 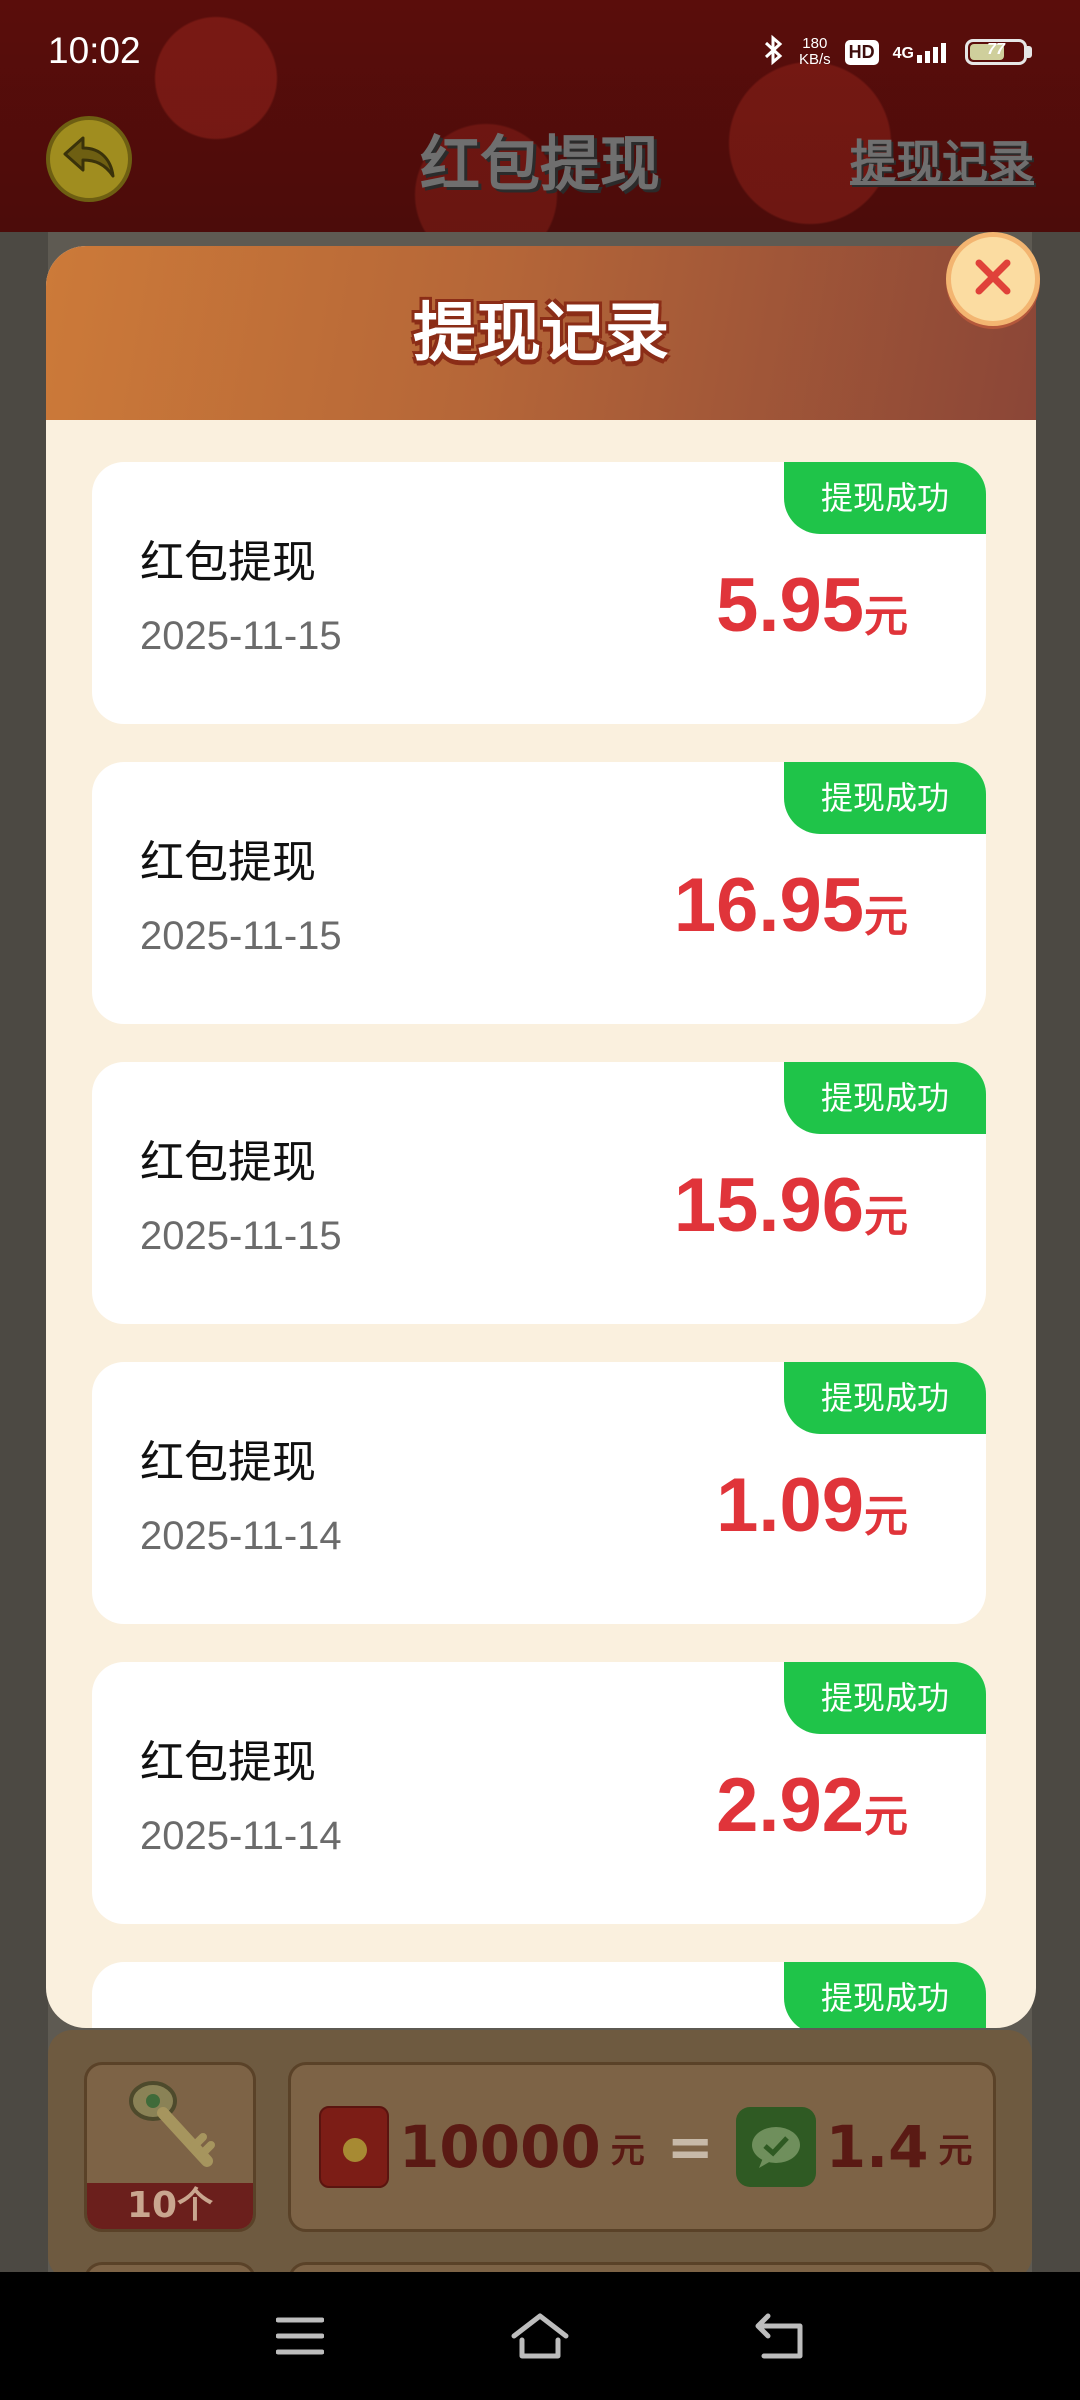 I want to click on system-nav-bar, so click(x=540, y=2336).